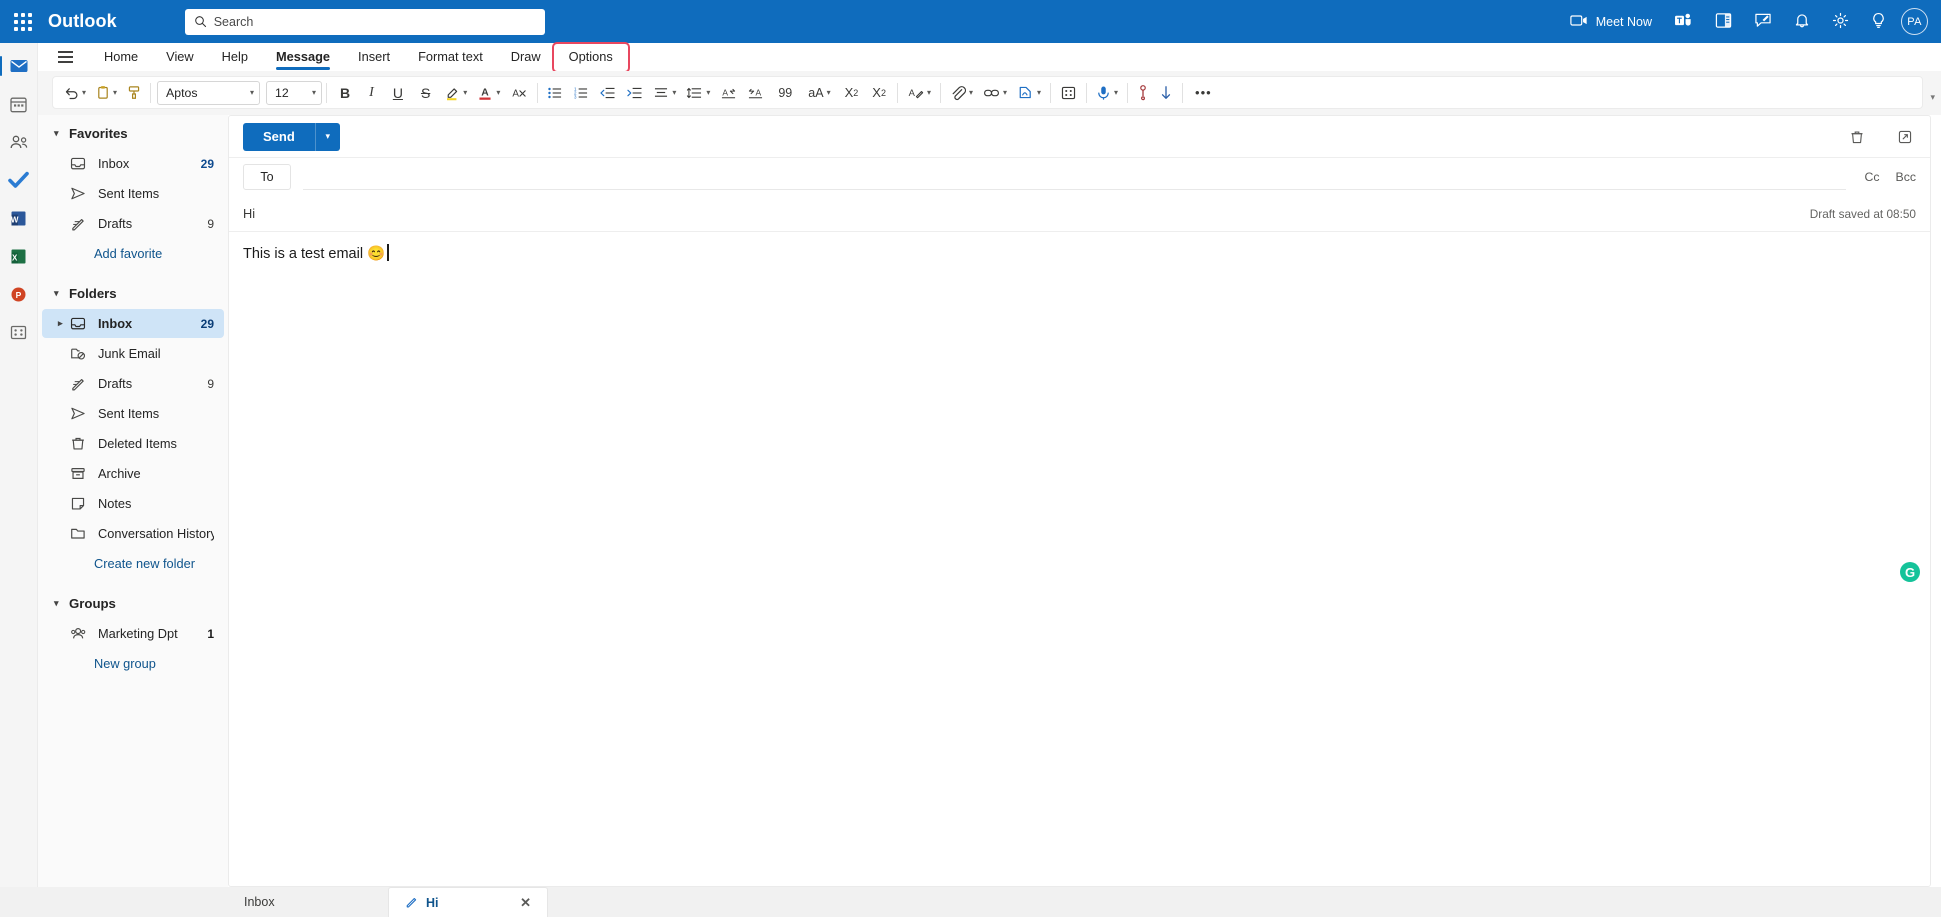 This screenshot has width=1941, height=917. Describe the element at coordinates (1932, 97) in the screenshot. I see `toolbar-collapse-chevron-icon: ▾` at that location.